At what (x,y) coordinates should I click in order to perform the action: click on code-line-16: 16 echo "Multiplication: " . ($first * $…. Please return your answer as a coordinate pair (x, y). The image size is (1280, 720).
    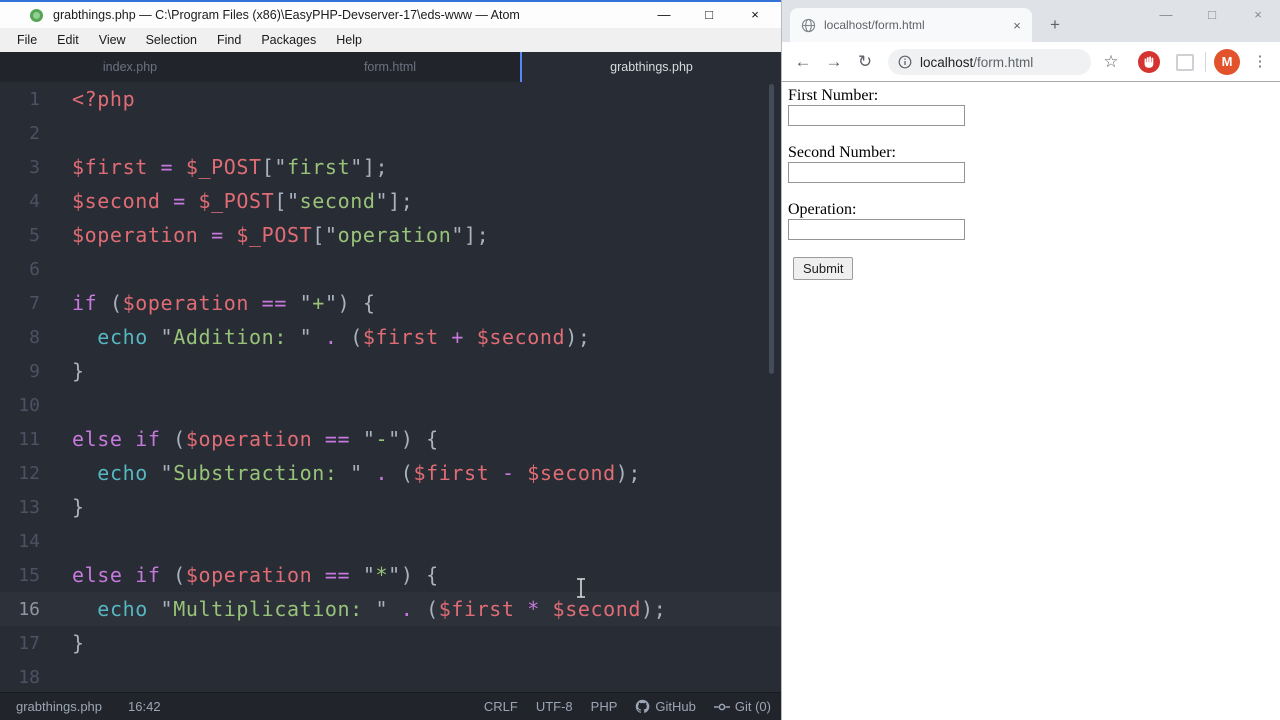
    Looking at the image, I should click on (390, 609).